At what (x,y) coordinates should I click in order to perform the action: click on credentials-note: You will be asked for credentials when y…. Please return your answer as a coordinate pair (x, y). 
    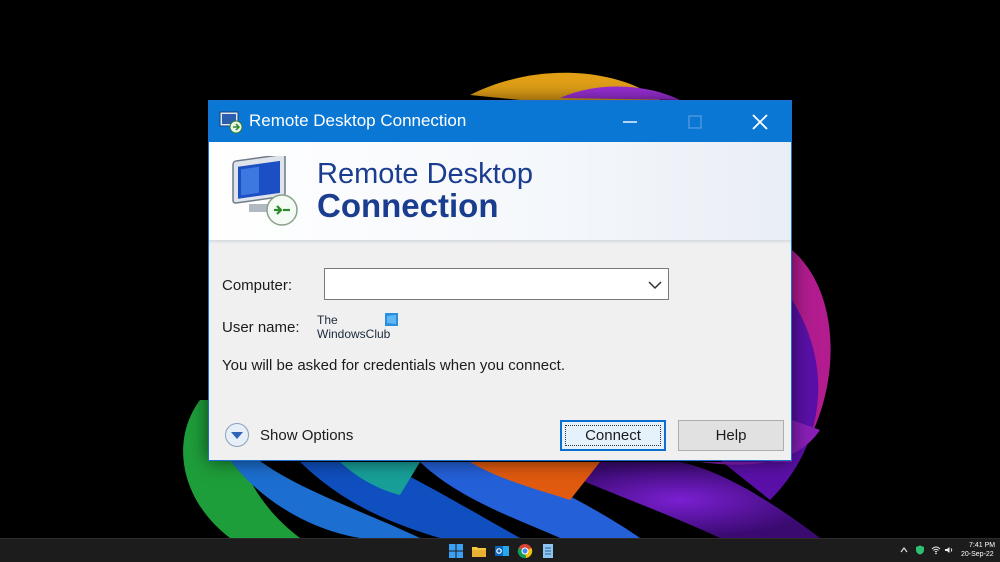
    Looking at the image, I should click on (393, 365).